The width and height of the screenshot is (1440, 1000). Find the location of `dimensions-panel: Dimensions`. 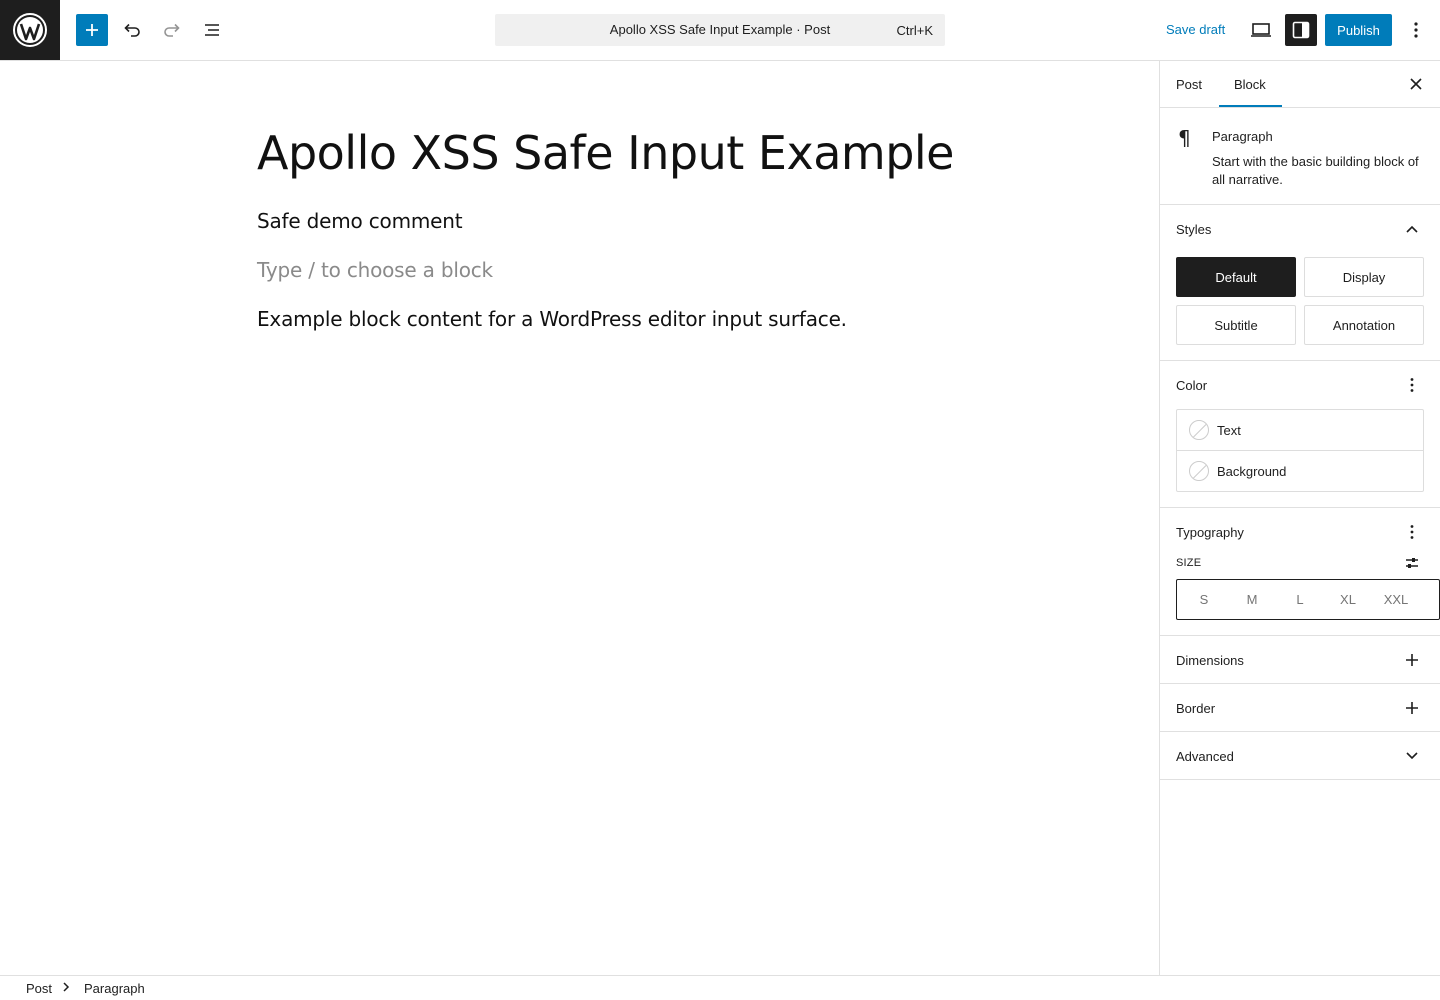

dimensions-panel: Dimensions is located at coordinates (1300, 660).